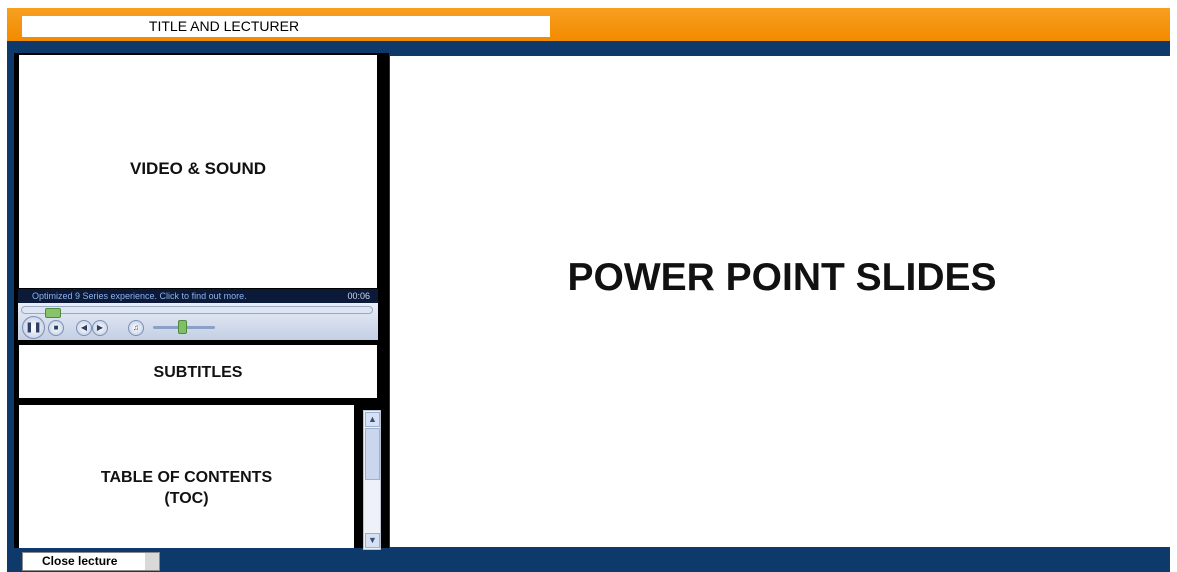  What do you see at coordinates (80, 561) in the screenshot?
I see `close-lecture-label: Close lecture` at bounding box center [80, 561].